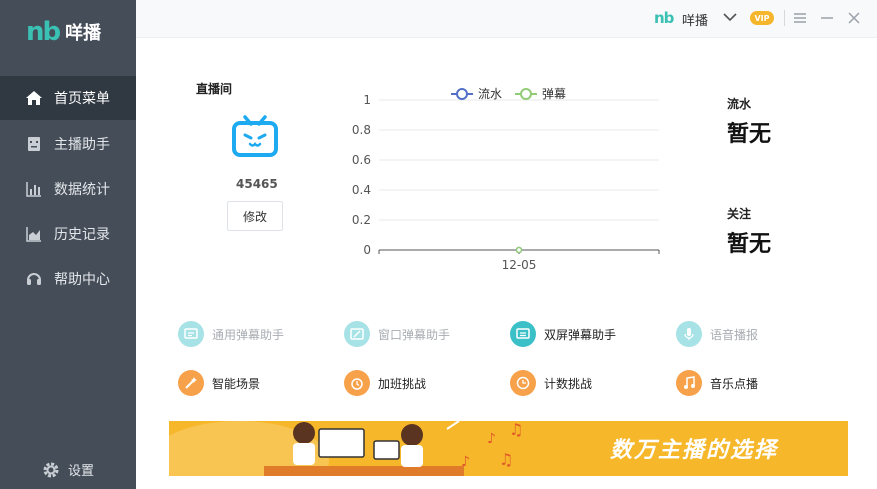  Describe the element at coordinates (506, 179) in the screenshot. I see `stats-chart: 1 0.8 0.6 0.4 0.2 0 12-05 流水 弹幕` at that location.